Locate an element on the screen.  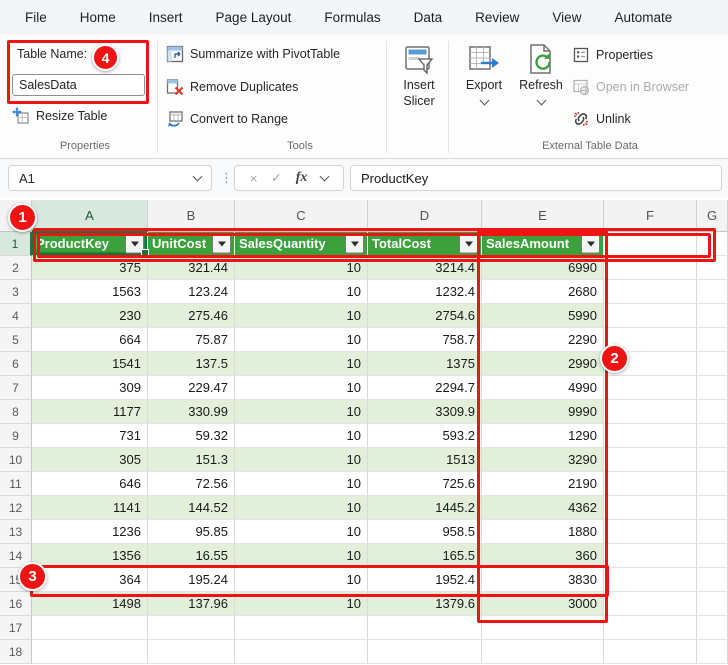
cell-D4: 2754.6 is located at coordinates (425, 316).